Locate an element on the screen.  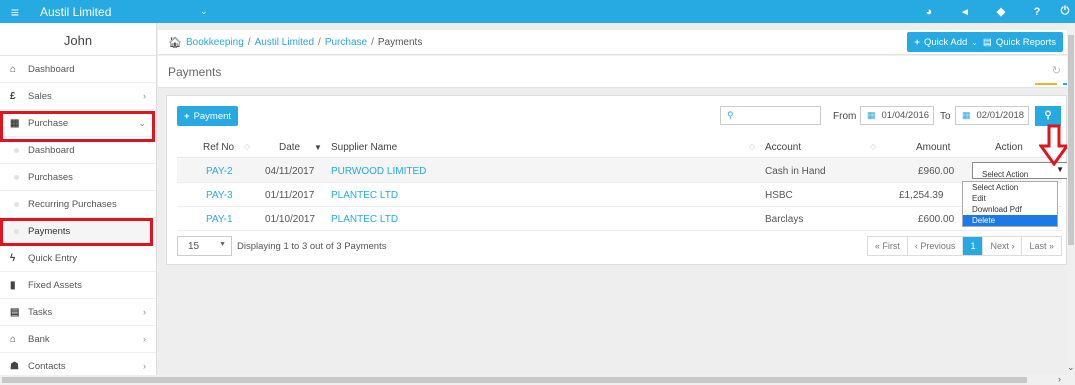
quick-add-button: + Quick Add ⌄ is located at coordinates (946, 42).